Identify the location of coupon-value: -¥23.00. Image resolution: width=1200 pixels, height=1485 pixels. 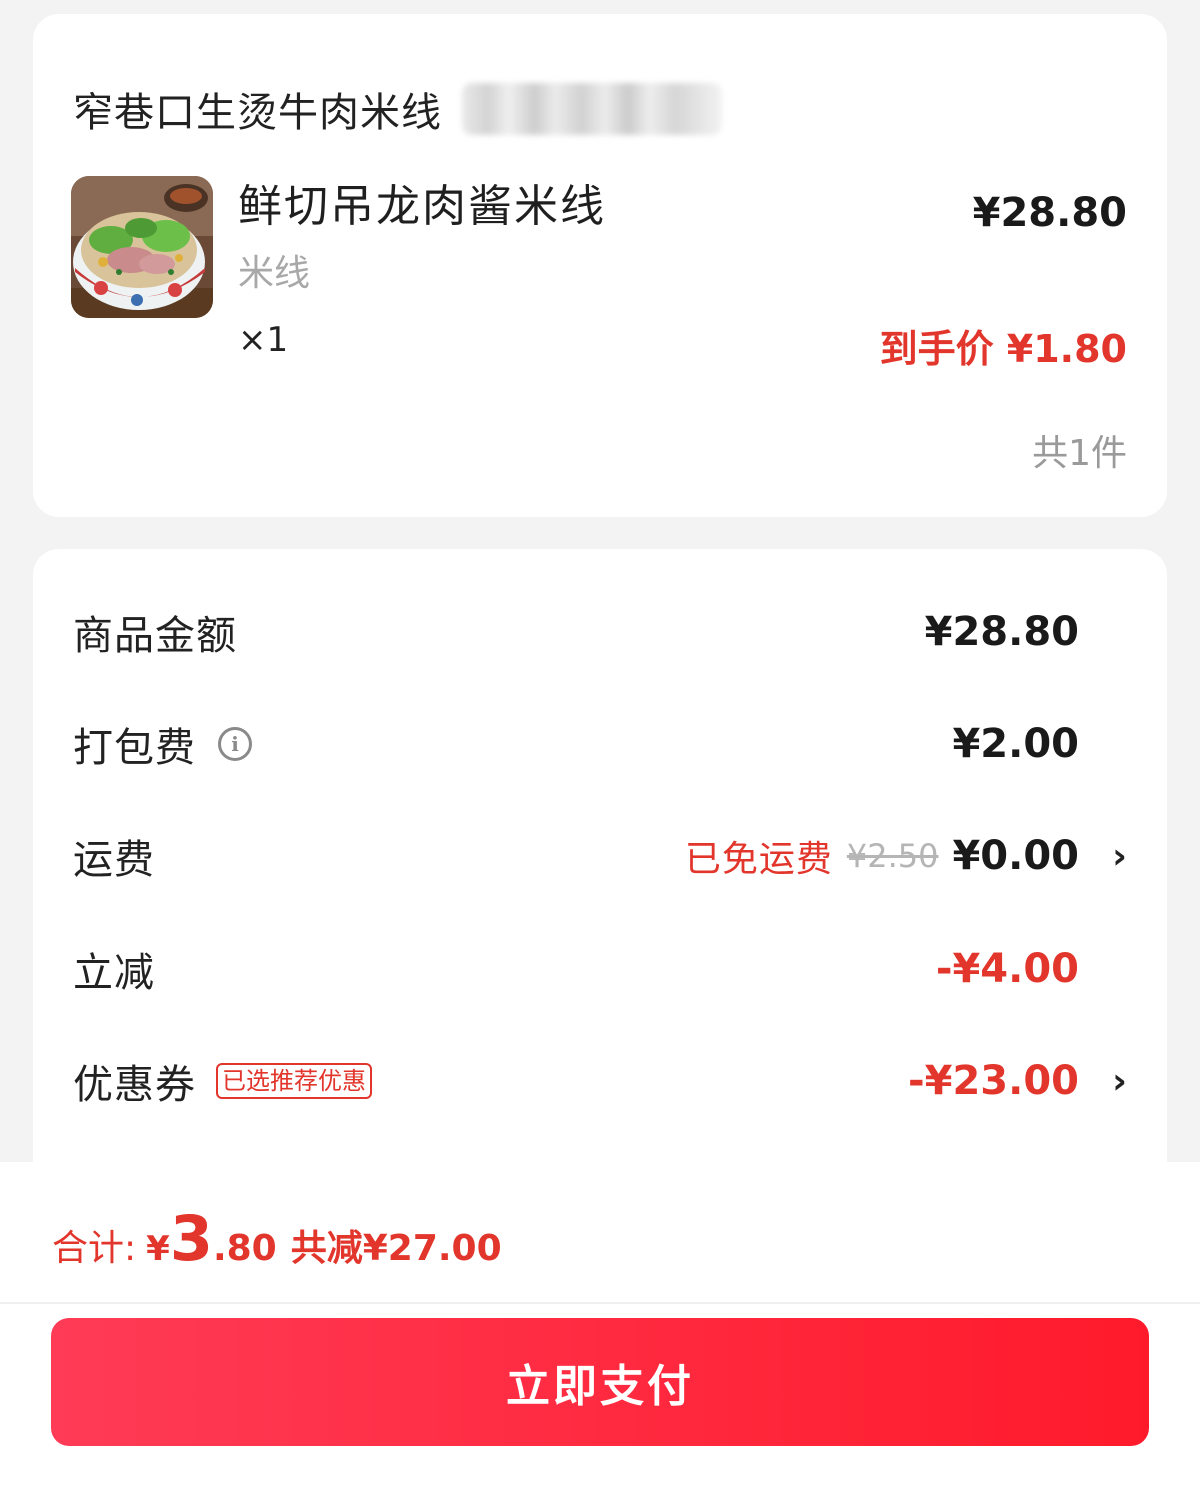
(993, 1081).